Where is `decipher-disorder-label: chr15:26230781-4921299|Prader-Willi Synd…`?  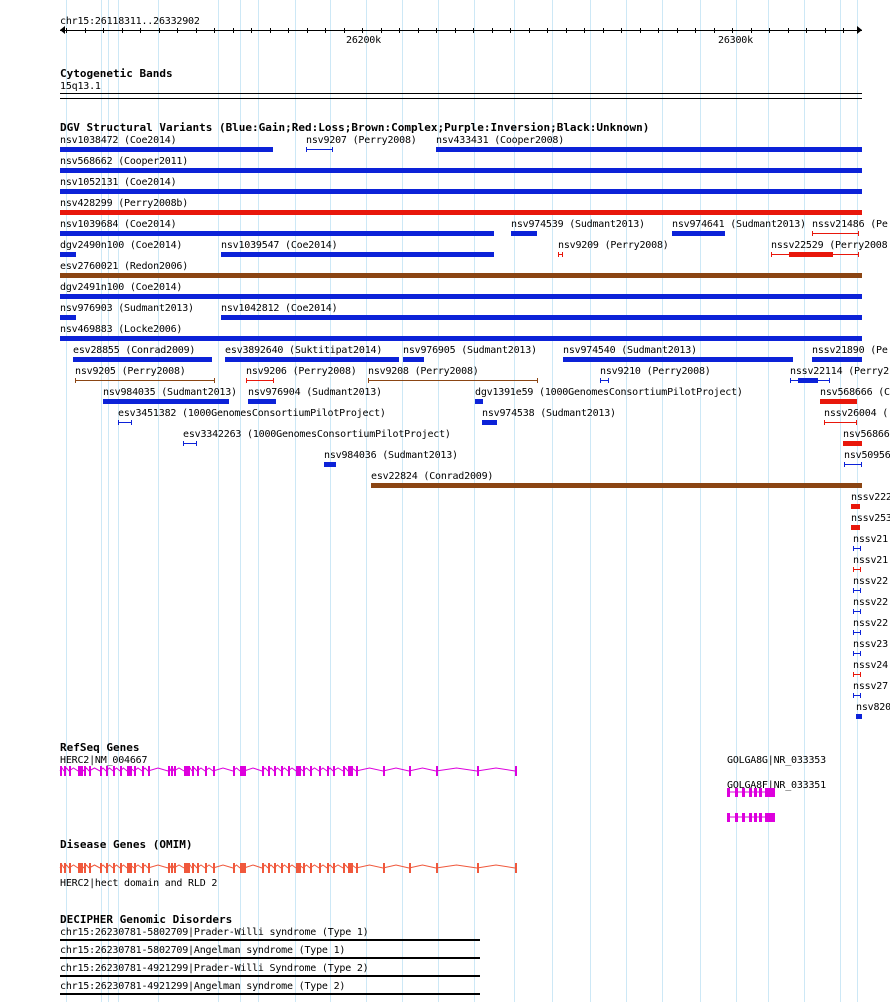 decipher-disorder-label: chr15:26230781-4921299|Prader-Willi Synd… is located at coordinates (214, 968).